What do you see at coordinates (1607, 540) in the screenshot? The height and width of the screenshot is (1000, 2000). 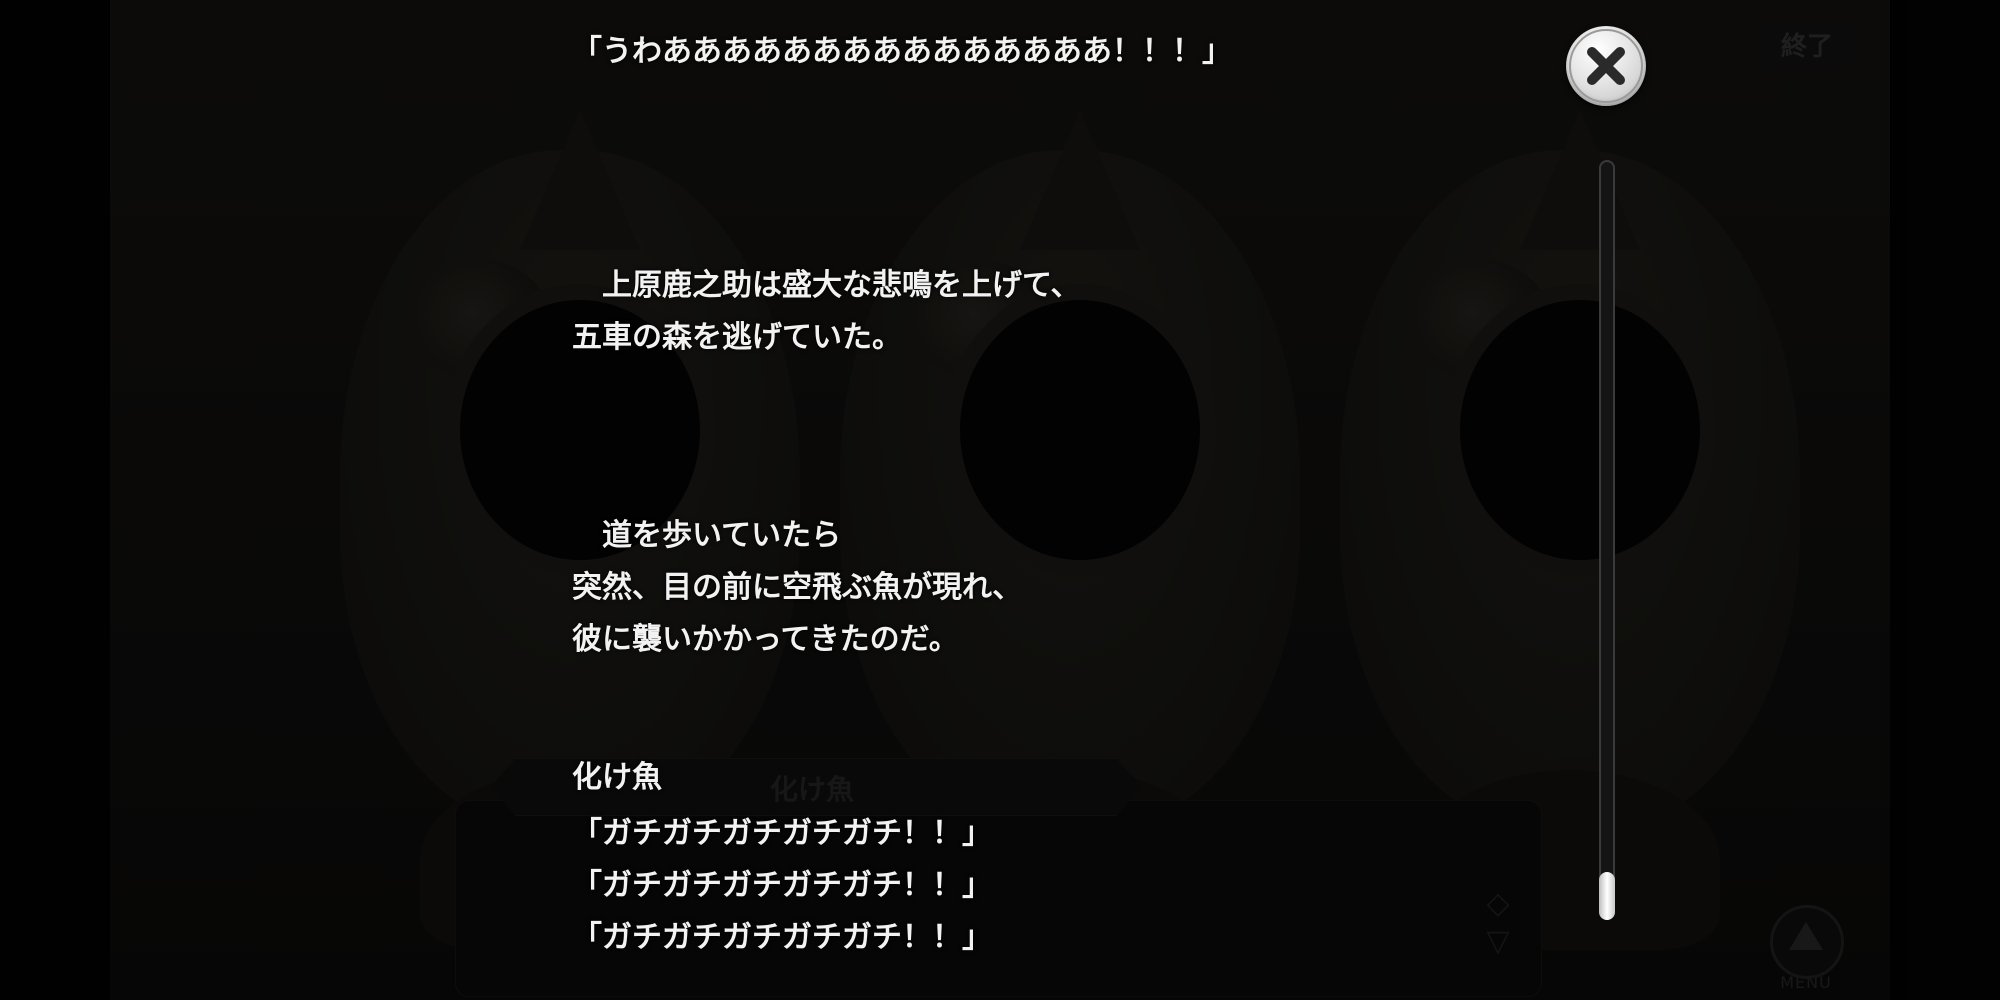 I see `log-scrollbar` at bounding box center [1607, 540].